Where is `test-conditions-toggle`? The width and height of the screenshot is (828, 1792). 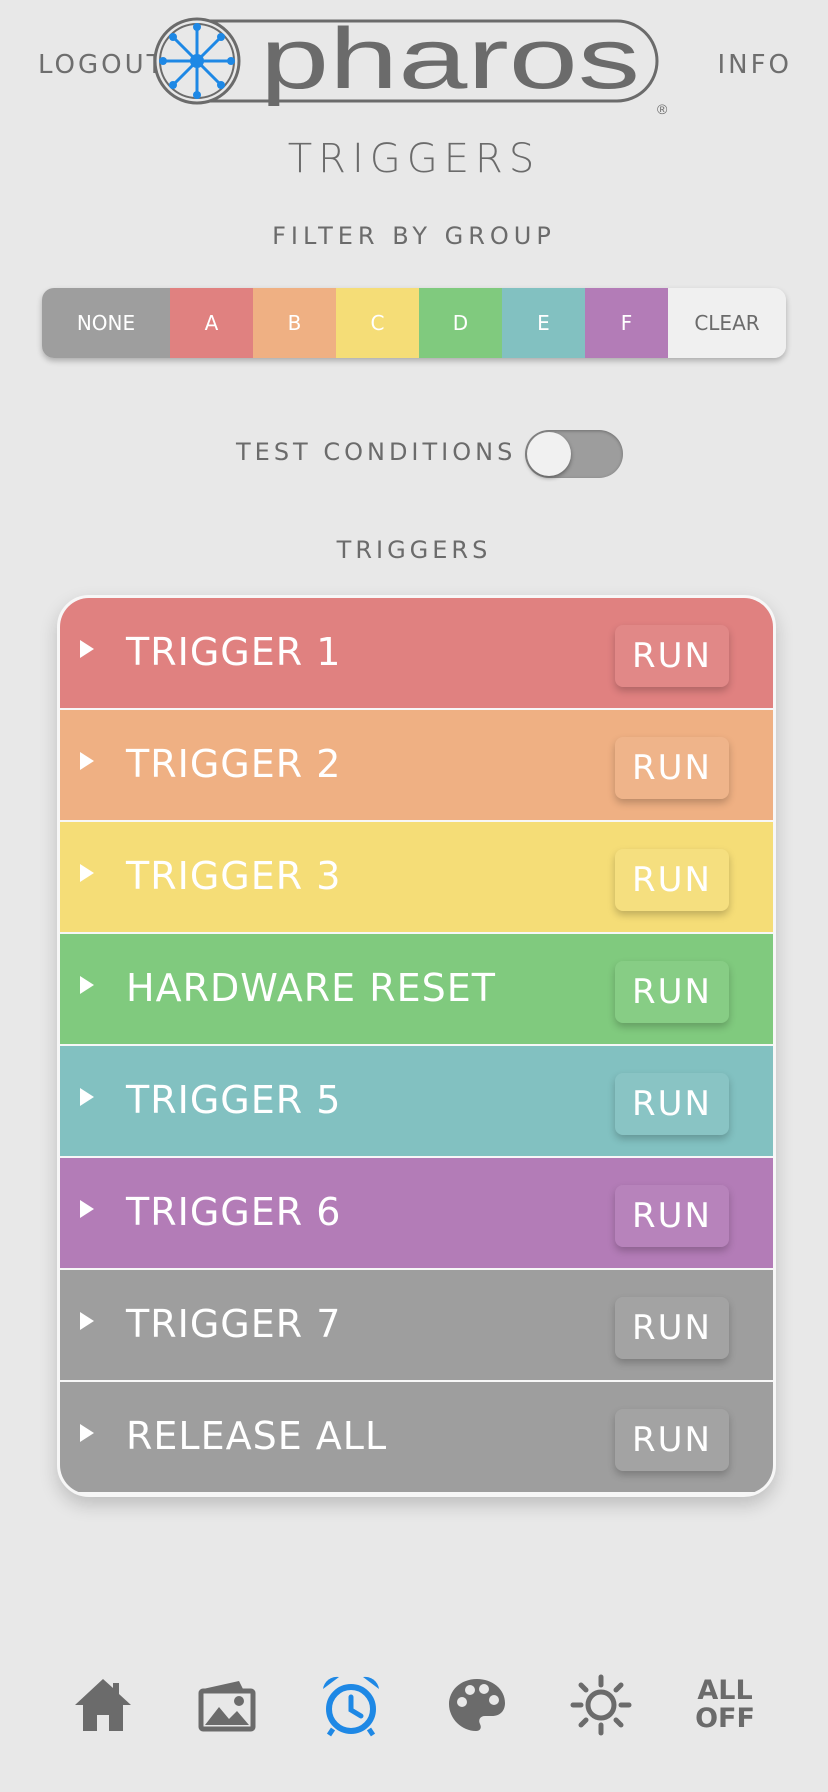 test-conditions-toggle is located at coordinates (574, 454).